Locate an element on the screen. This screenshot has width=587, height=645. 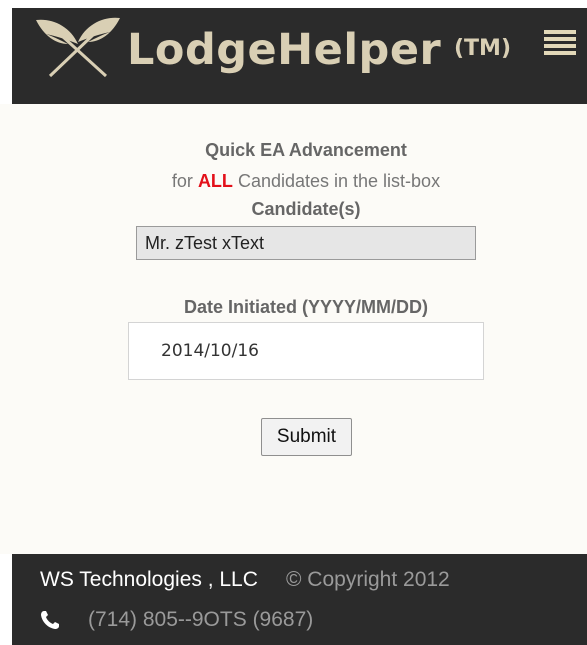
hamburger-menu-icon is located at coordinates (560, 46).